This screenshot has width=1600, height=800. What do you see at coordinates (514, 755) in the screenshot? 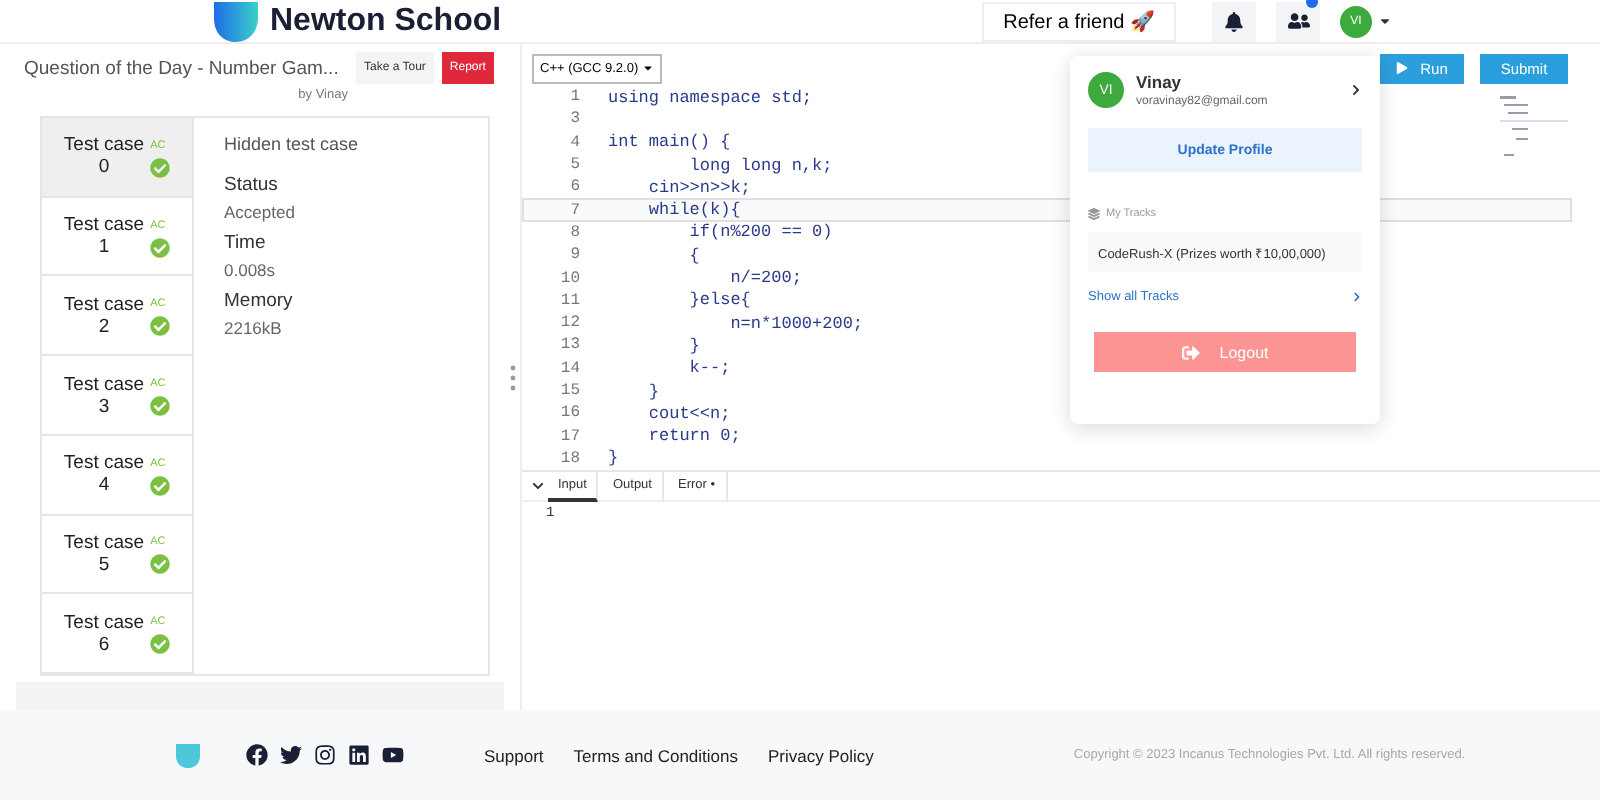
I see `footer-link: Support` at bounding box center [514, 755].